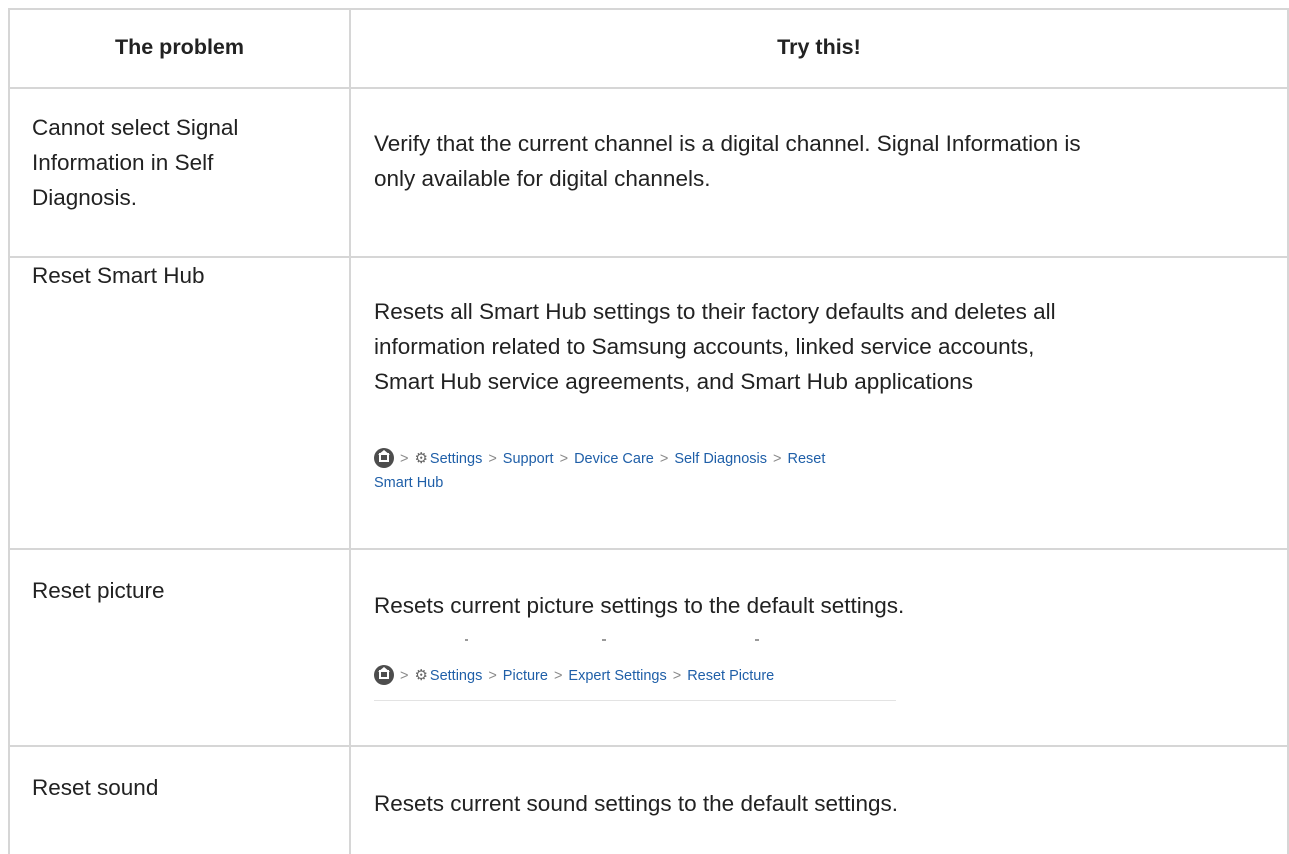 This screenshot has height=854, width=1289. I want to click on problem-line: Reset picture, so click(98, 590).